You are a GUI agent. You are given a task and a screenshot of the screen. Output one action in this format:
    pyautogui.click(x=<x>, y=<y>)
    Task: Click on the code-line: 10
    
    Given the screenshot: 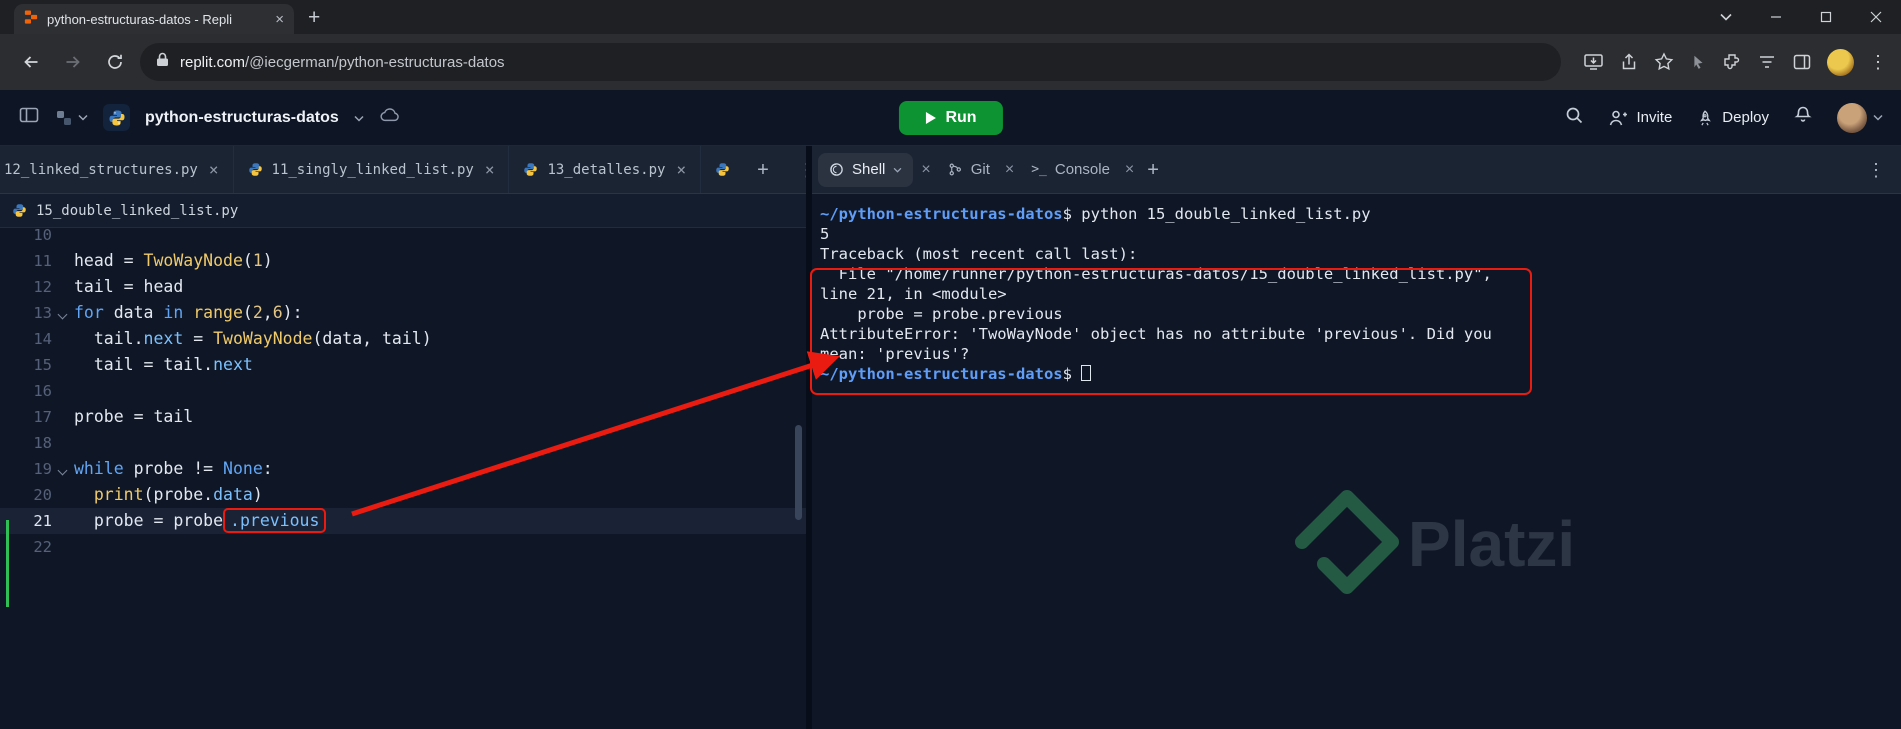 What is the action you would take?
    pyautogui.click(x=403, y=238)
    